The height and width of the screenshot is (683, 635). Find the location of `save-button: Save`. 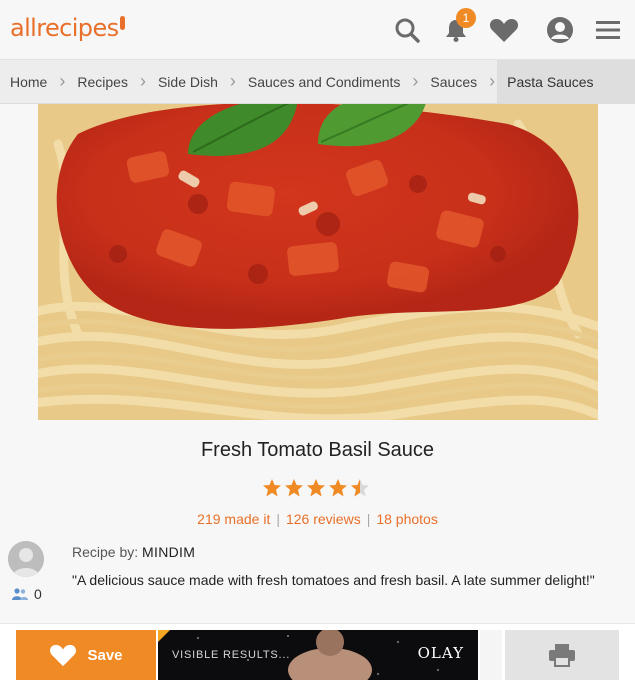

save-button: Save is located at coordinates (86, 655).